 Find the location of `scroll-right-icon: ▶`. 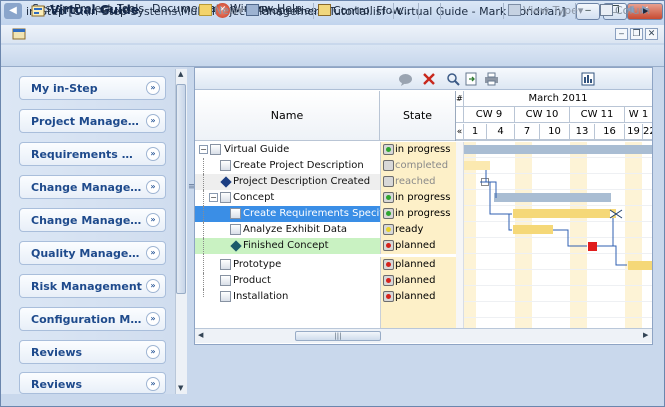

scroll-right-icon: ▶ is located at coordinates (645, 335).